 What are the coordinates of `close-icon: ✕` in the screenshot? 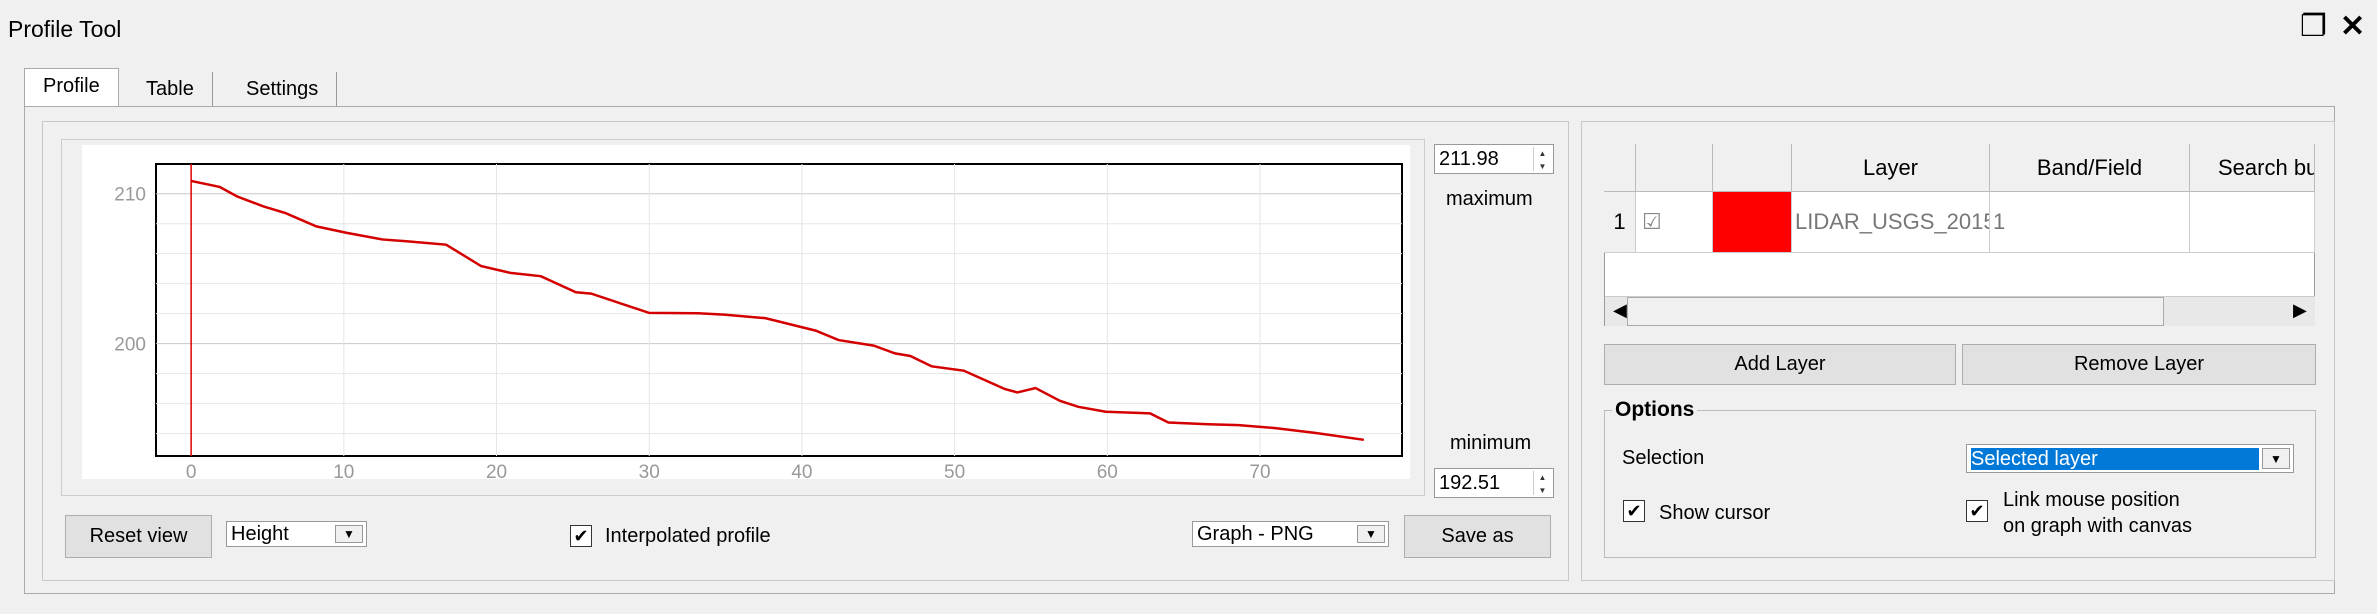 It's located at (2352, 27).